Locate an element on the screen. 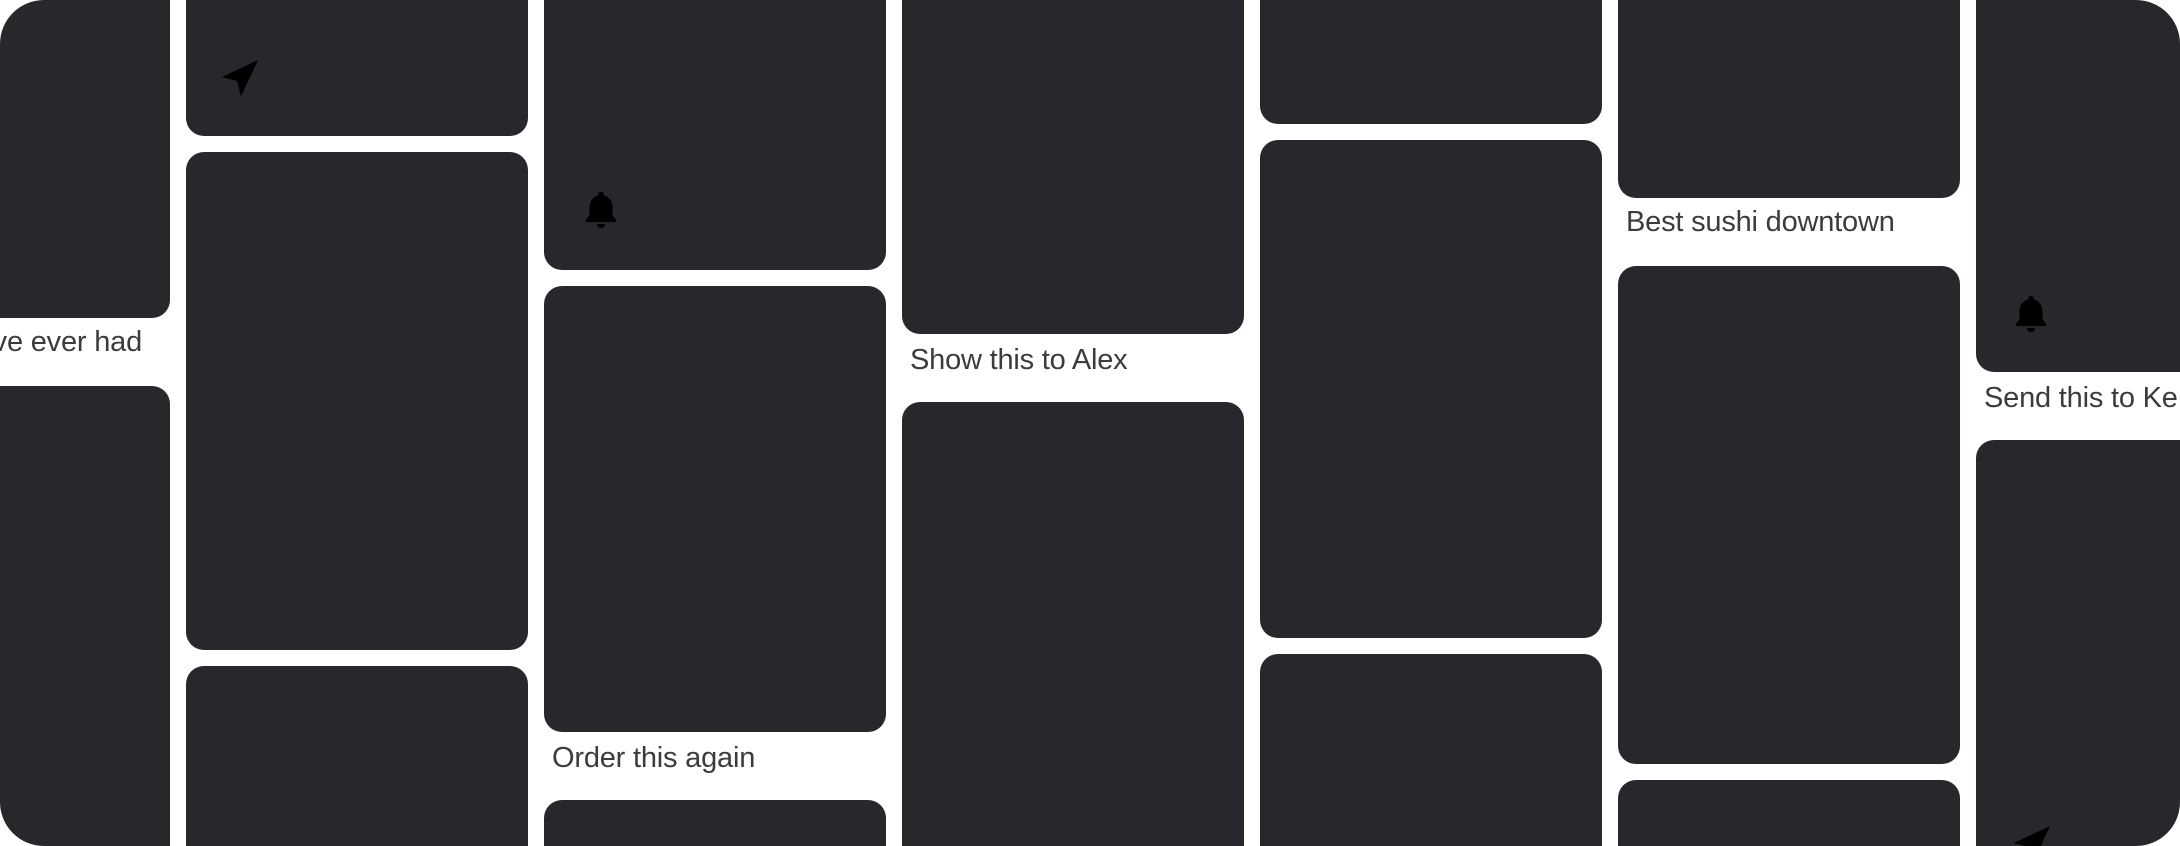 This screenshot has height=846, width=2180. grid-column-1: ve ever had is located at coordinates (85, 423).